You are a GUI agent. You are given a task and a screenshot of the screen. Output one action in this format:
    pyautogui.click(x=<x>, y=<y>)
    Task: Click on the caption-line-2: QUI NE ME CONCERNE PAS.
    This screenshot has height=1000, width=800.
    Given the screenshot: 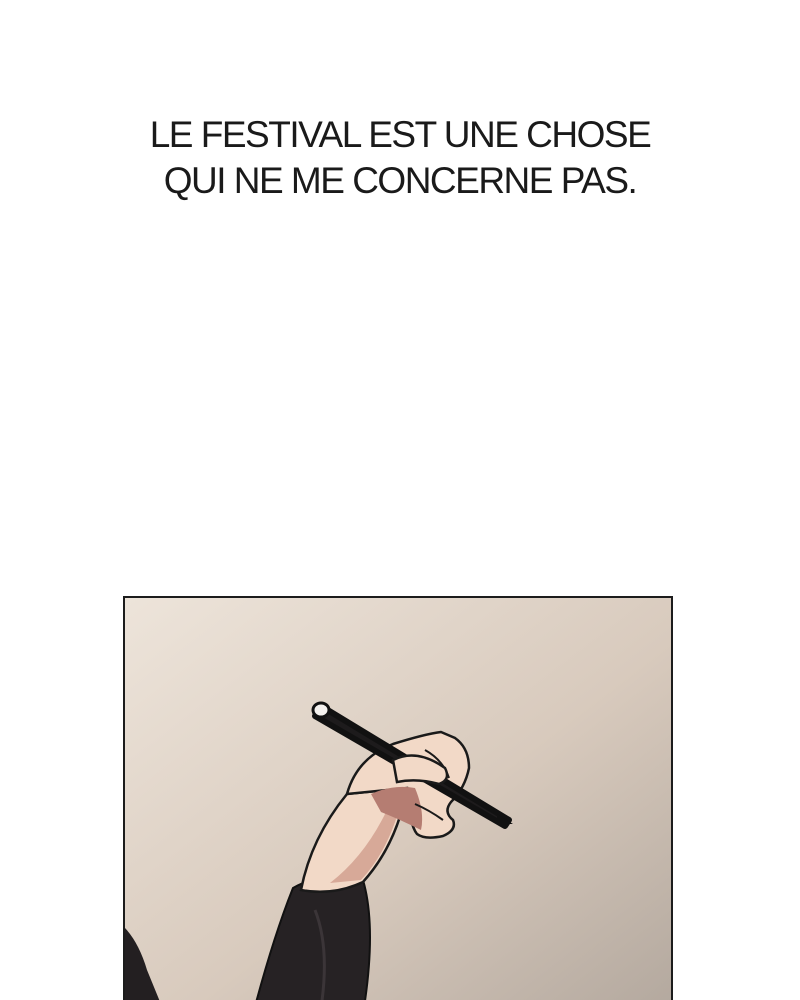 What is the action you would take?
    pyautogui.click(x=400, y=180)
    